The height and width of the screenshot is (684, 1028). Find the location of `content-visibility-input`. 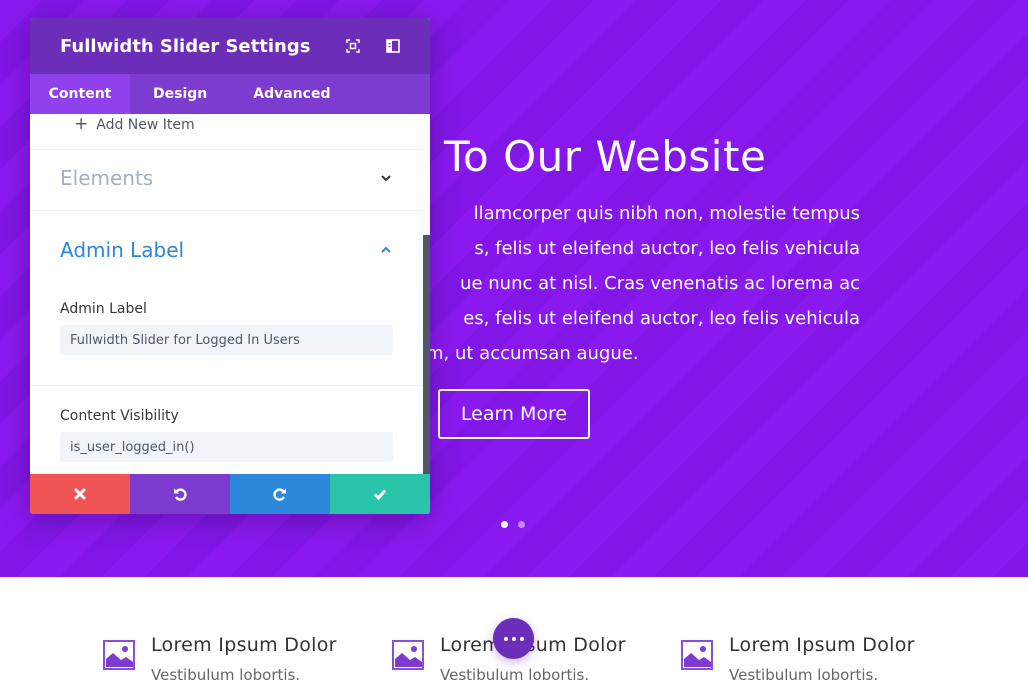

content-visibility-input is located at coordinates (226, 447).